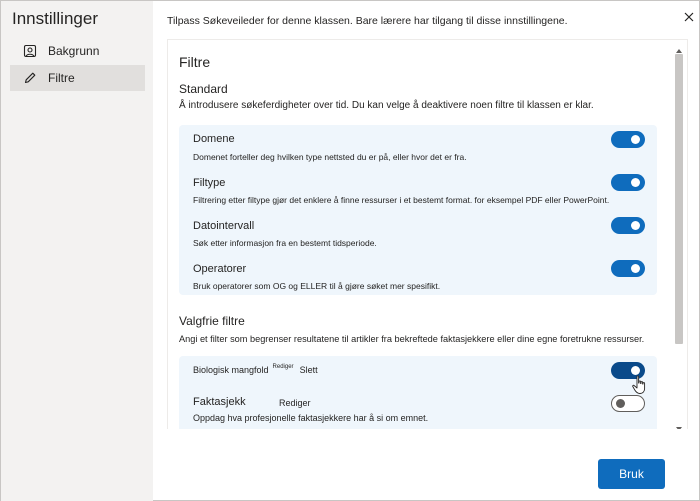 This screenshot has height=501, width=700. What do you see at coordinates (231, 370) in the screenshot?
I see `filter-name: Biologisk mangfold` at bounding box center [231, 370].